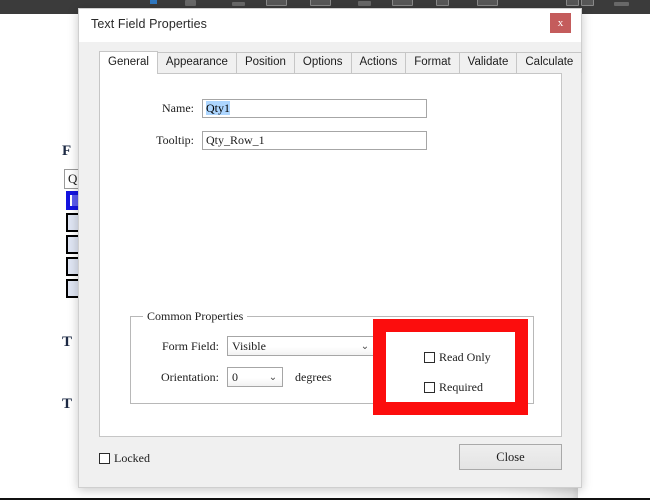  I want to click on read-only-label: Read Only, so click(465, 357).